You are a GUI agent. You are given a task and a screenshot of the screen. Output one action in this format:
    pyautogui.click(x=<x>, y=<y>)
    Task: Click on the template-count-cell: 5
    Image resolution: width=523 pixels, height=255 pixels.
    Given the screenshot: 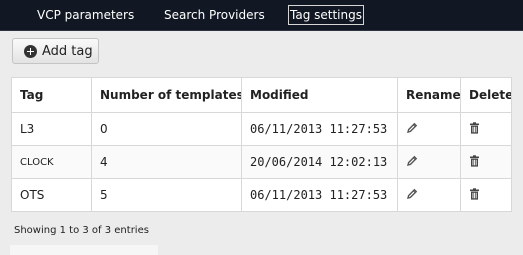 What is the action you would take?
    pyautogui.click(x=166, y=195)
    